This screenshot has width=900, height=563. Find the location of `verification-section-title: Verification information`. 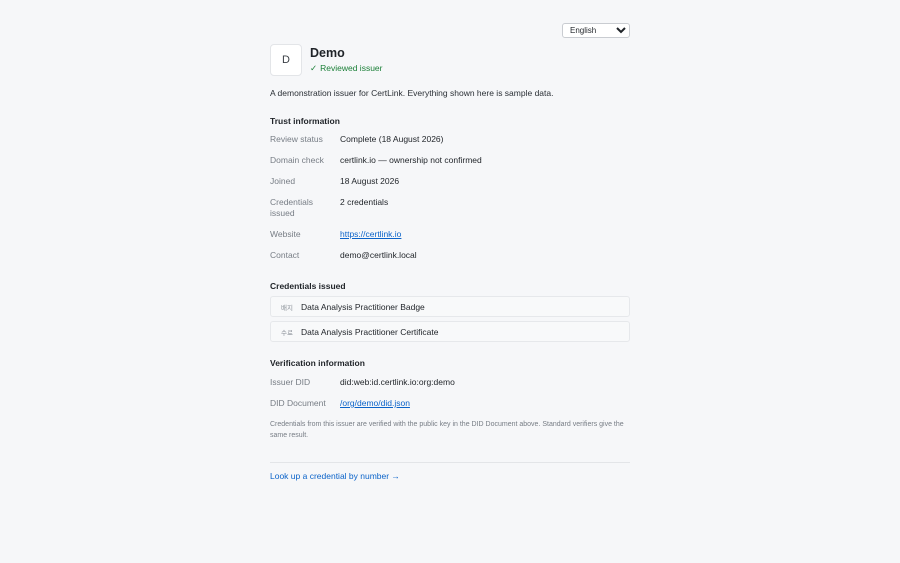

verification-section-title: Verification information is located at coordinates (317, 363).